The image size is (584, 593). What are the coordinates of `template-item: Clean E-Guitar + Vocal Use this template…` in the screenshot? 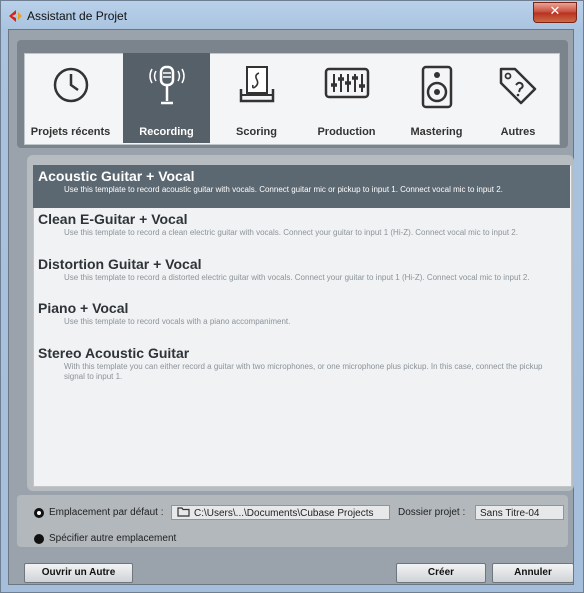 It's located at (301, 230).